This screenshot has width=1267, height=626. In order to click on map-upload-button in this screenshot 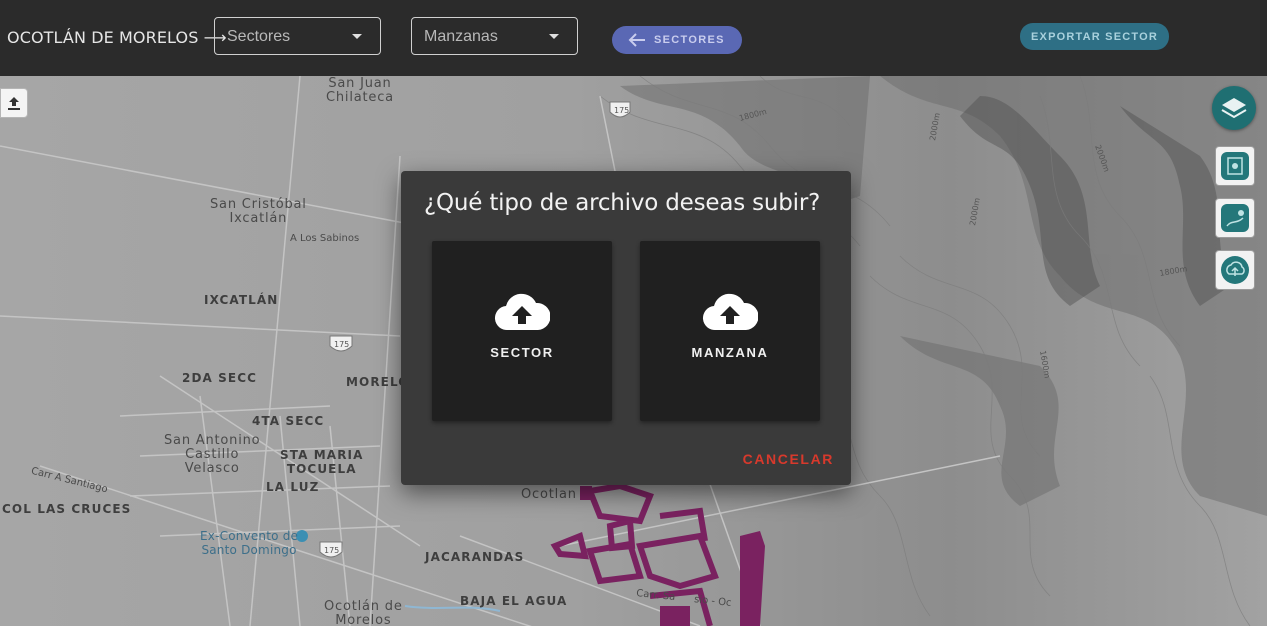, I will do `click(14, 103)`.